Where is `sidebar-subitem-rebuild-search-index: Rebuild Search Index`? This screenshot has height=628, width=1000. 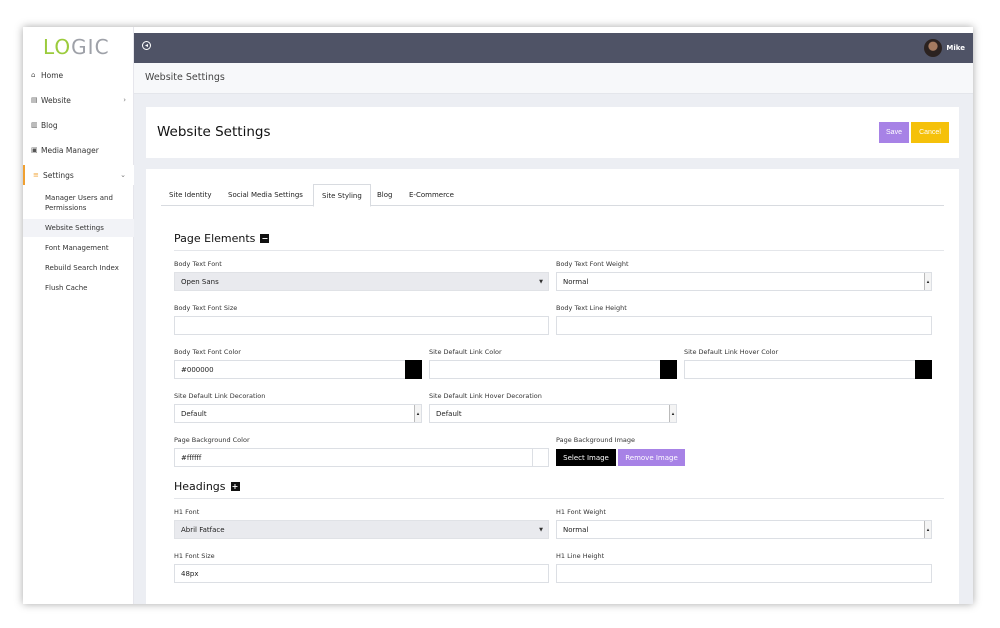
sidebar-subitem-rebuild-search-index: Rebuild Search Index is located at coordinates (78, 268).